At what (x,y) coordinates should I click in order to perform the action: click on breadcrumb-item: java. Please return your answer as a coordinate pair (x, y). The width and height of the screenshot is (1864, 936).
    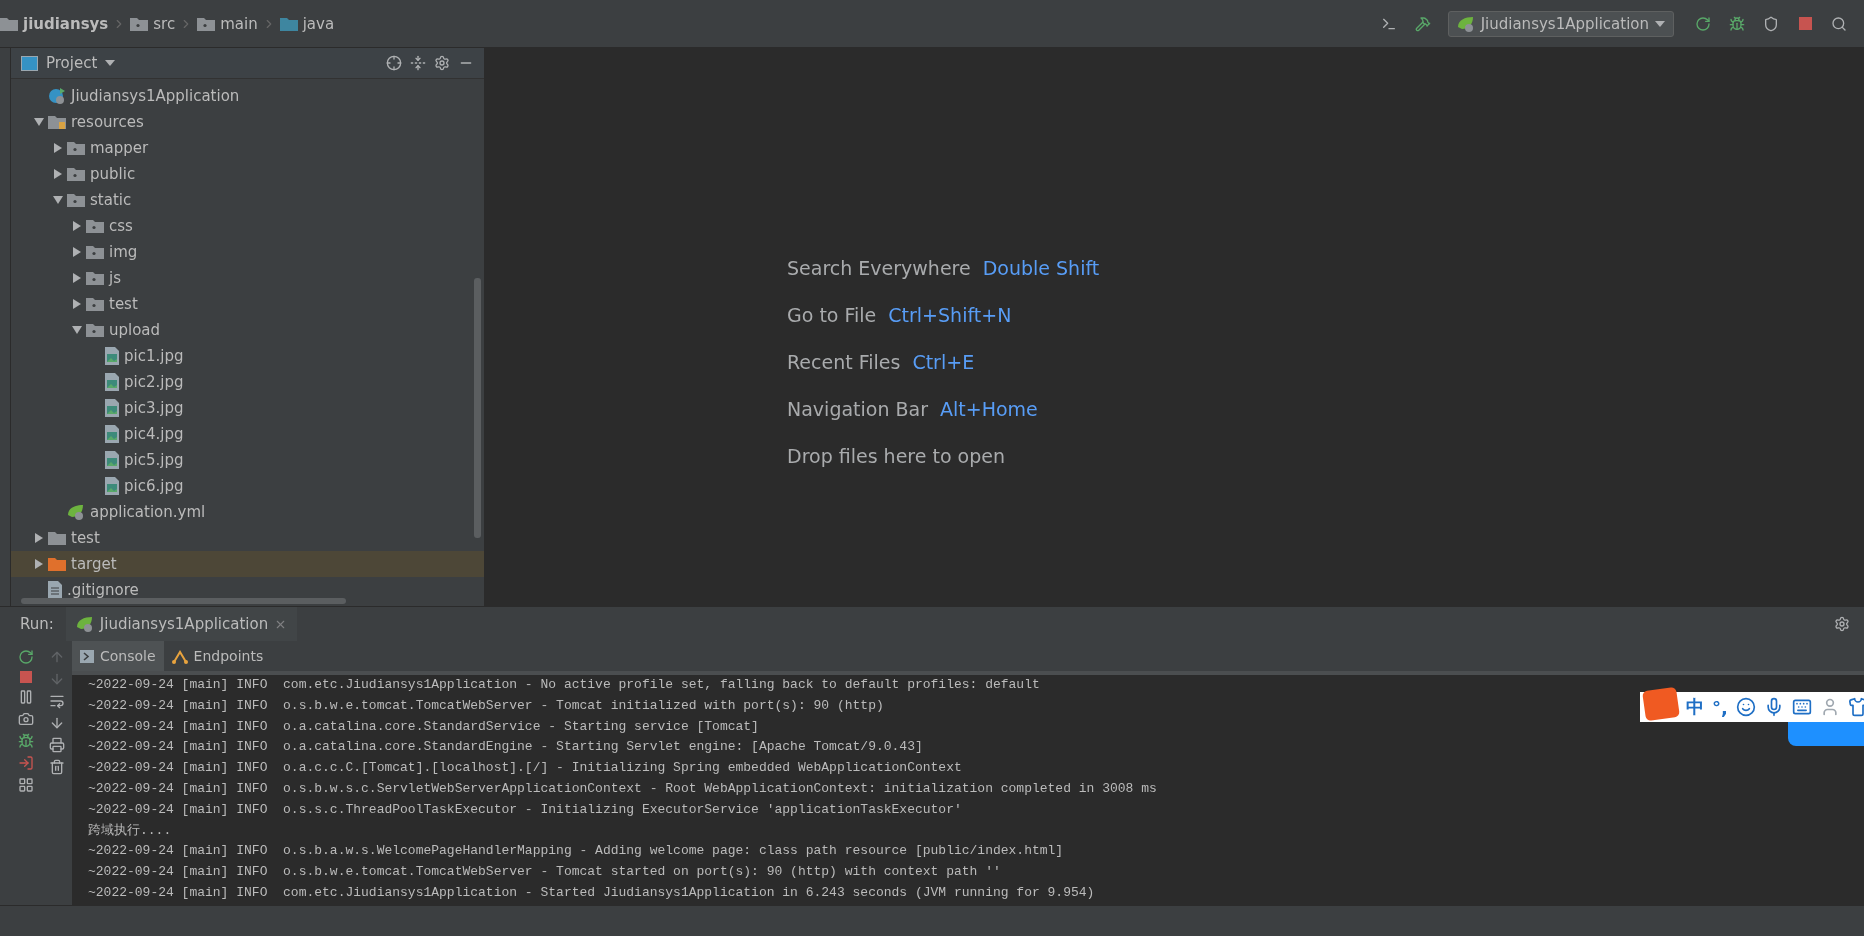
    Looking at the image, I should click on (318, 23).